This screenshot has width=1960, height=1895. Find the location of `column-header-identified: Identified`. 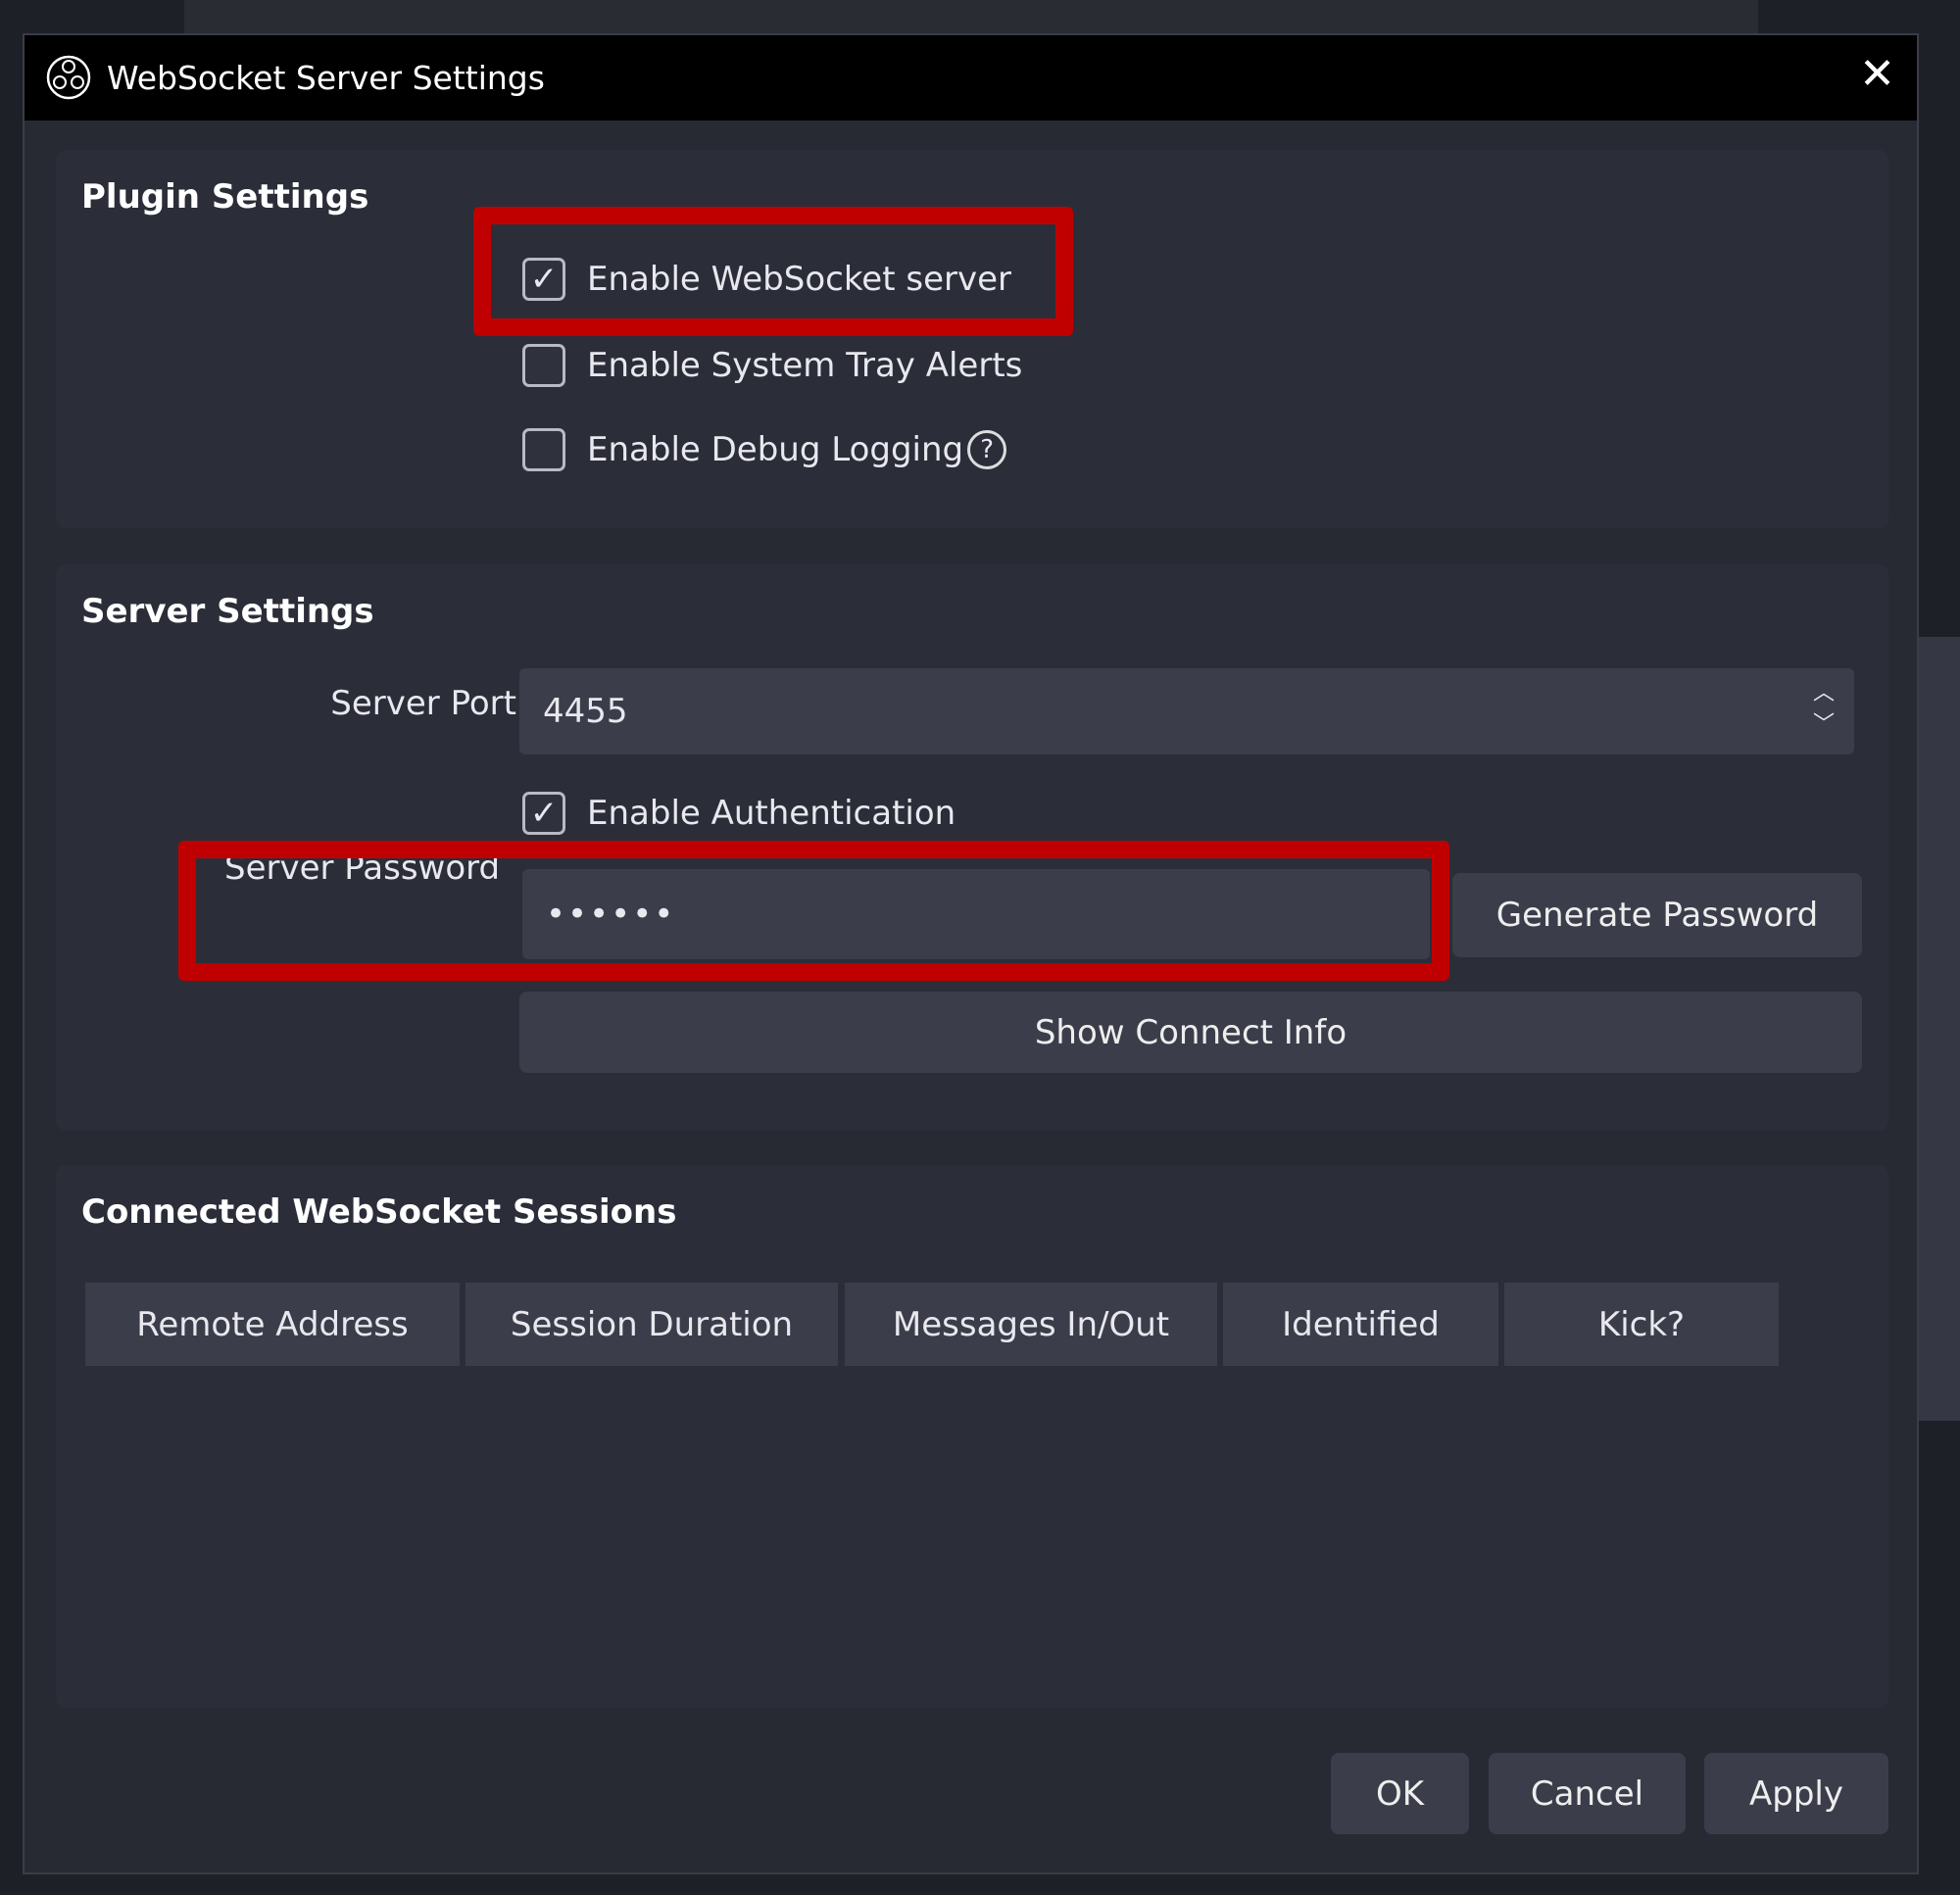

column-header-identified: Identified is located at coordinates (1360, 1325).